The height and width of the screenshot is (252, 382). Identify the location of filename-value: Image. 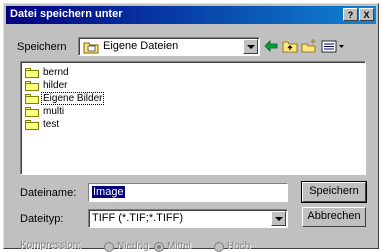
(108, 192).